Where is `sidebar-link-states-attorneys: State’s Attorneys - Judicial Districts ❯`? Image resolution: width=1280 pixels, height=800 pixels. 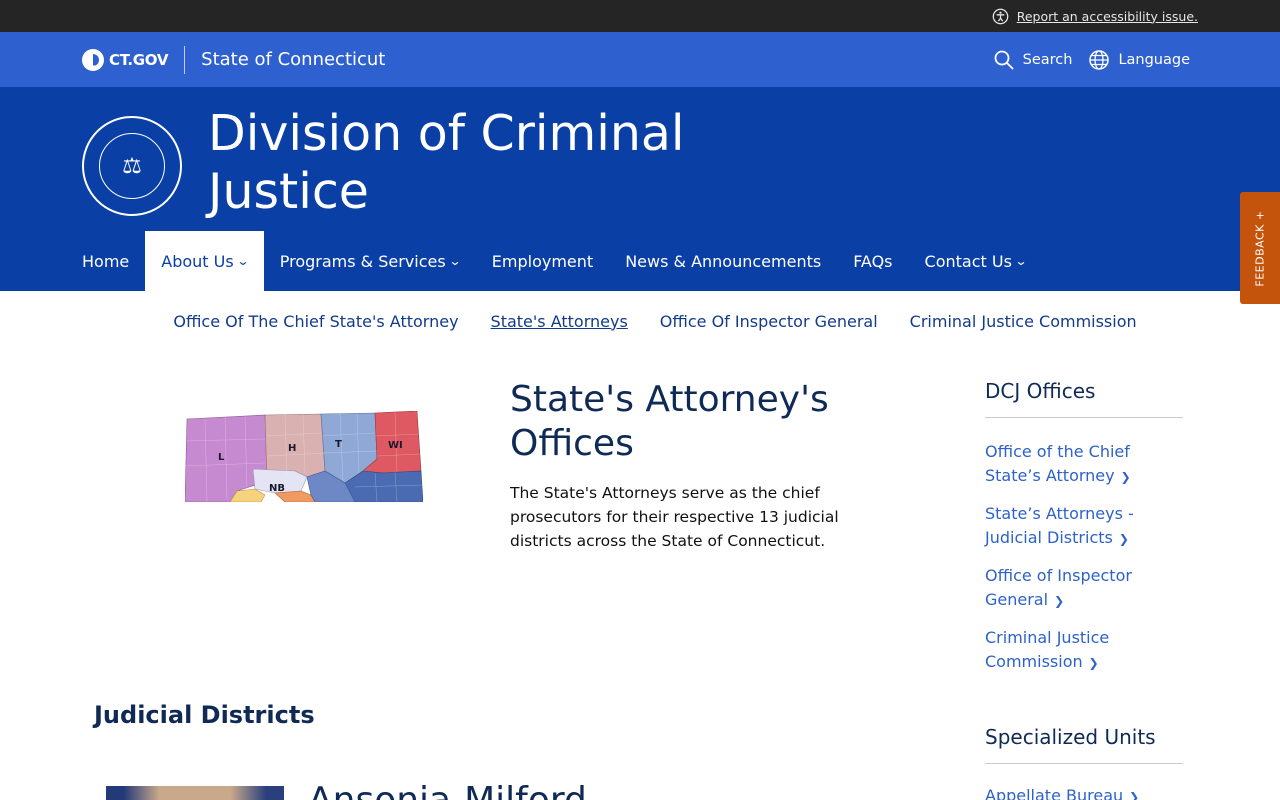 sidebar-link-states-attorneys: State’s Attorneys - Judicial Districts ❯ is located at coordinates (1084, 526).